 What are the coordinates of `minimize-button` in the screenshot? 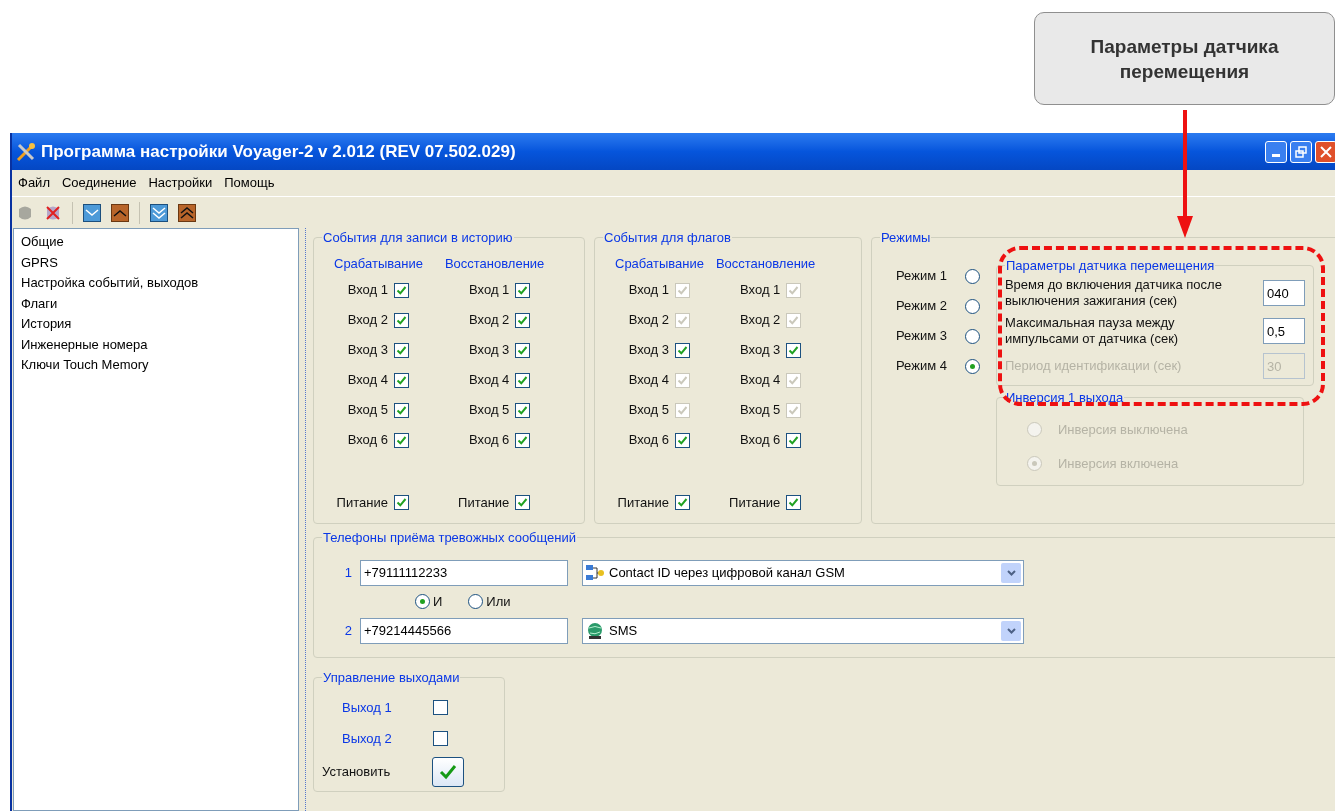 It's located at (1276, 151).